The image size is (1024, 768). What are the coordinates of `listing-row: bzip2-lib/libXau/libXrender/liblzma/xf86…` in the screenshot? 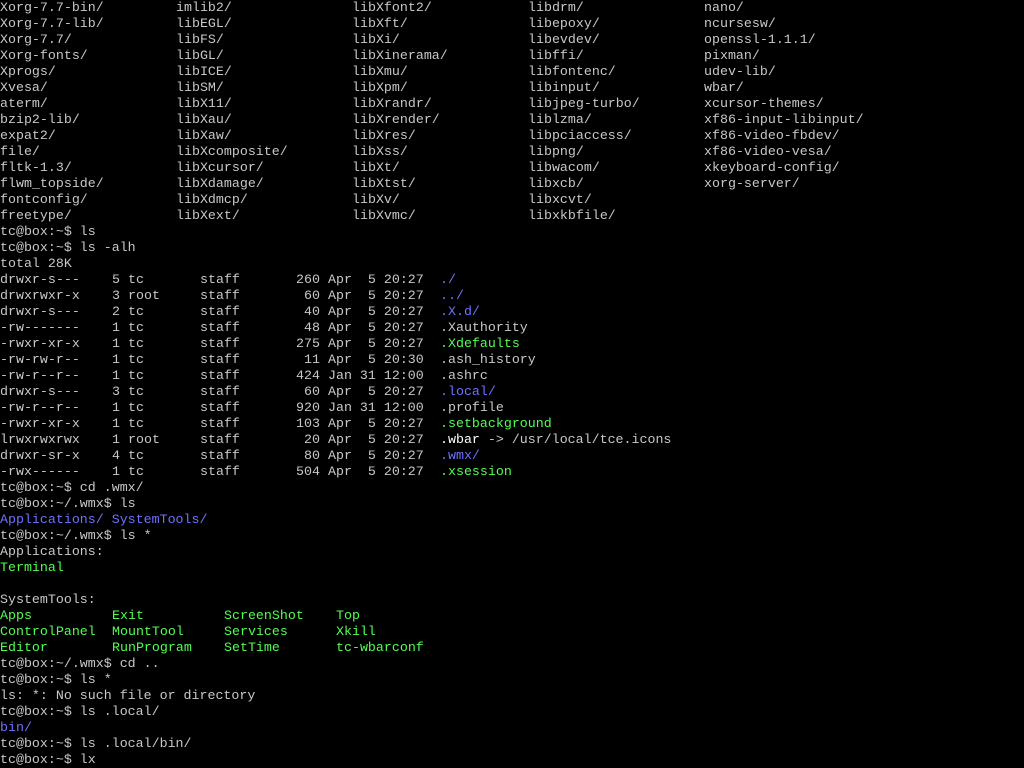 It's located at (512, 120).